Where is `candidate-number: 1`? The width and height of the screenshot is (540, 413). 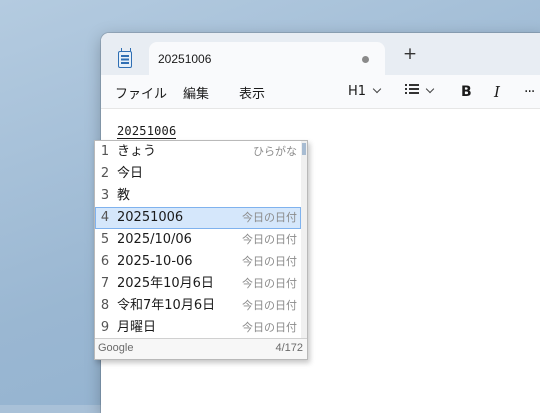 candidate-number: 1 is located at coordinates (105, 151).